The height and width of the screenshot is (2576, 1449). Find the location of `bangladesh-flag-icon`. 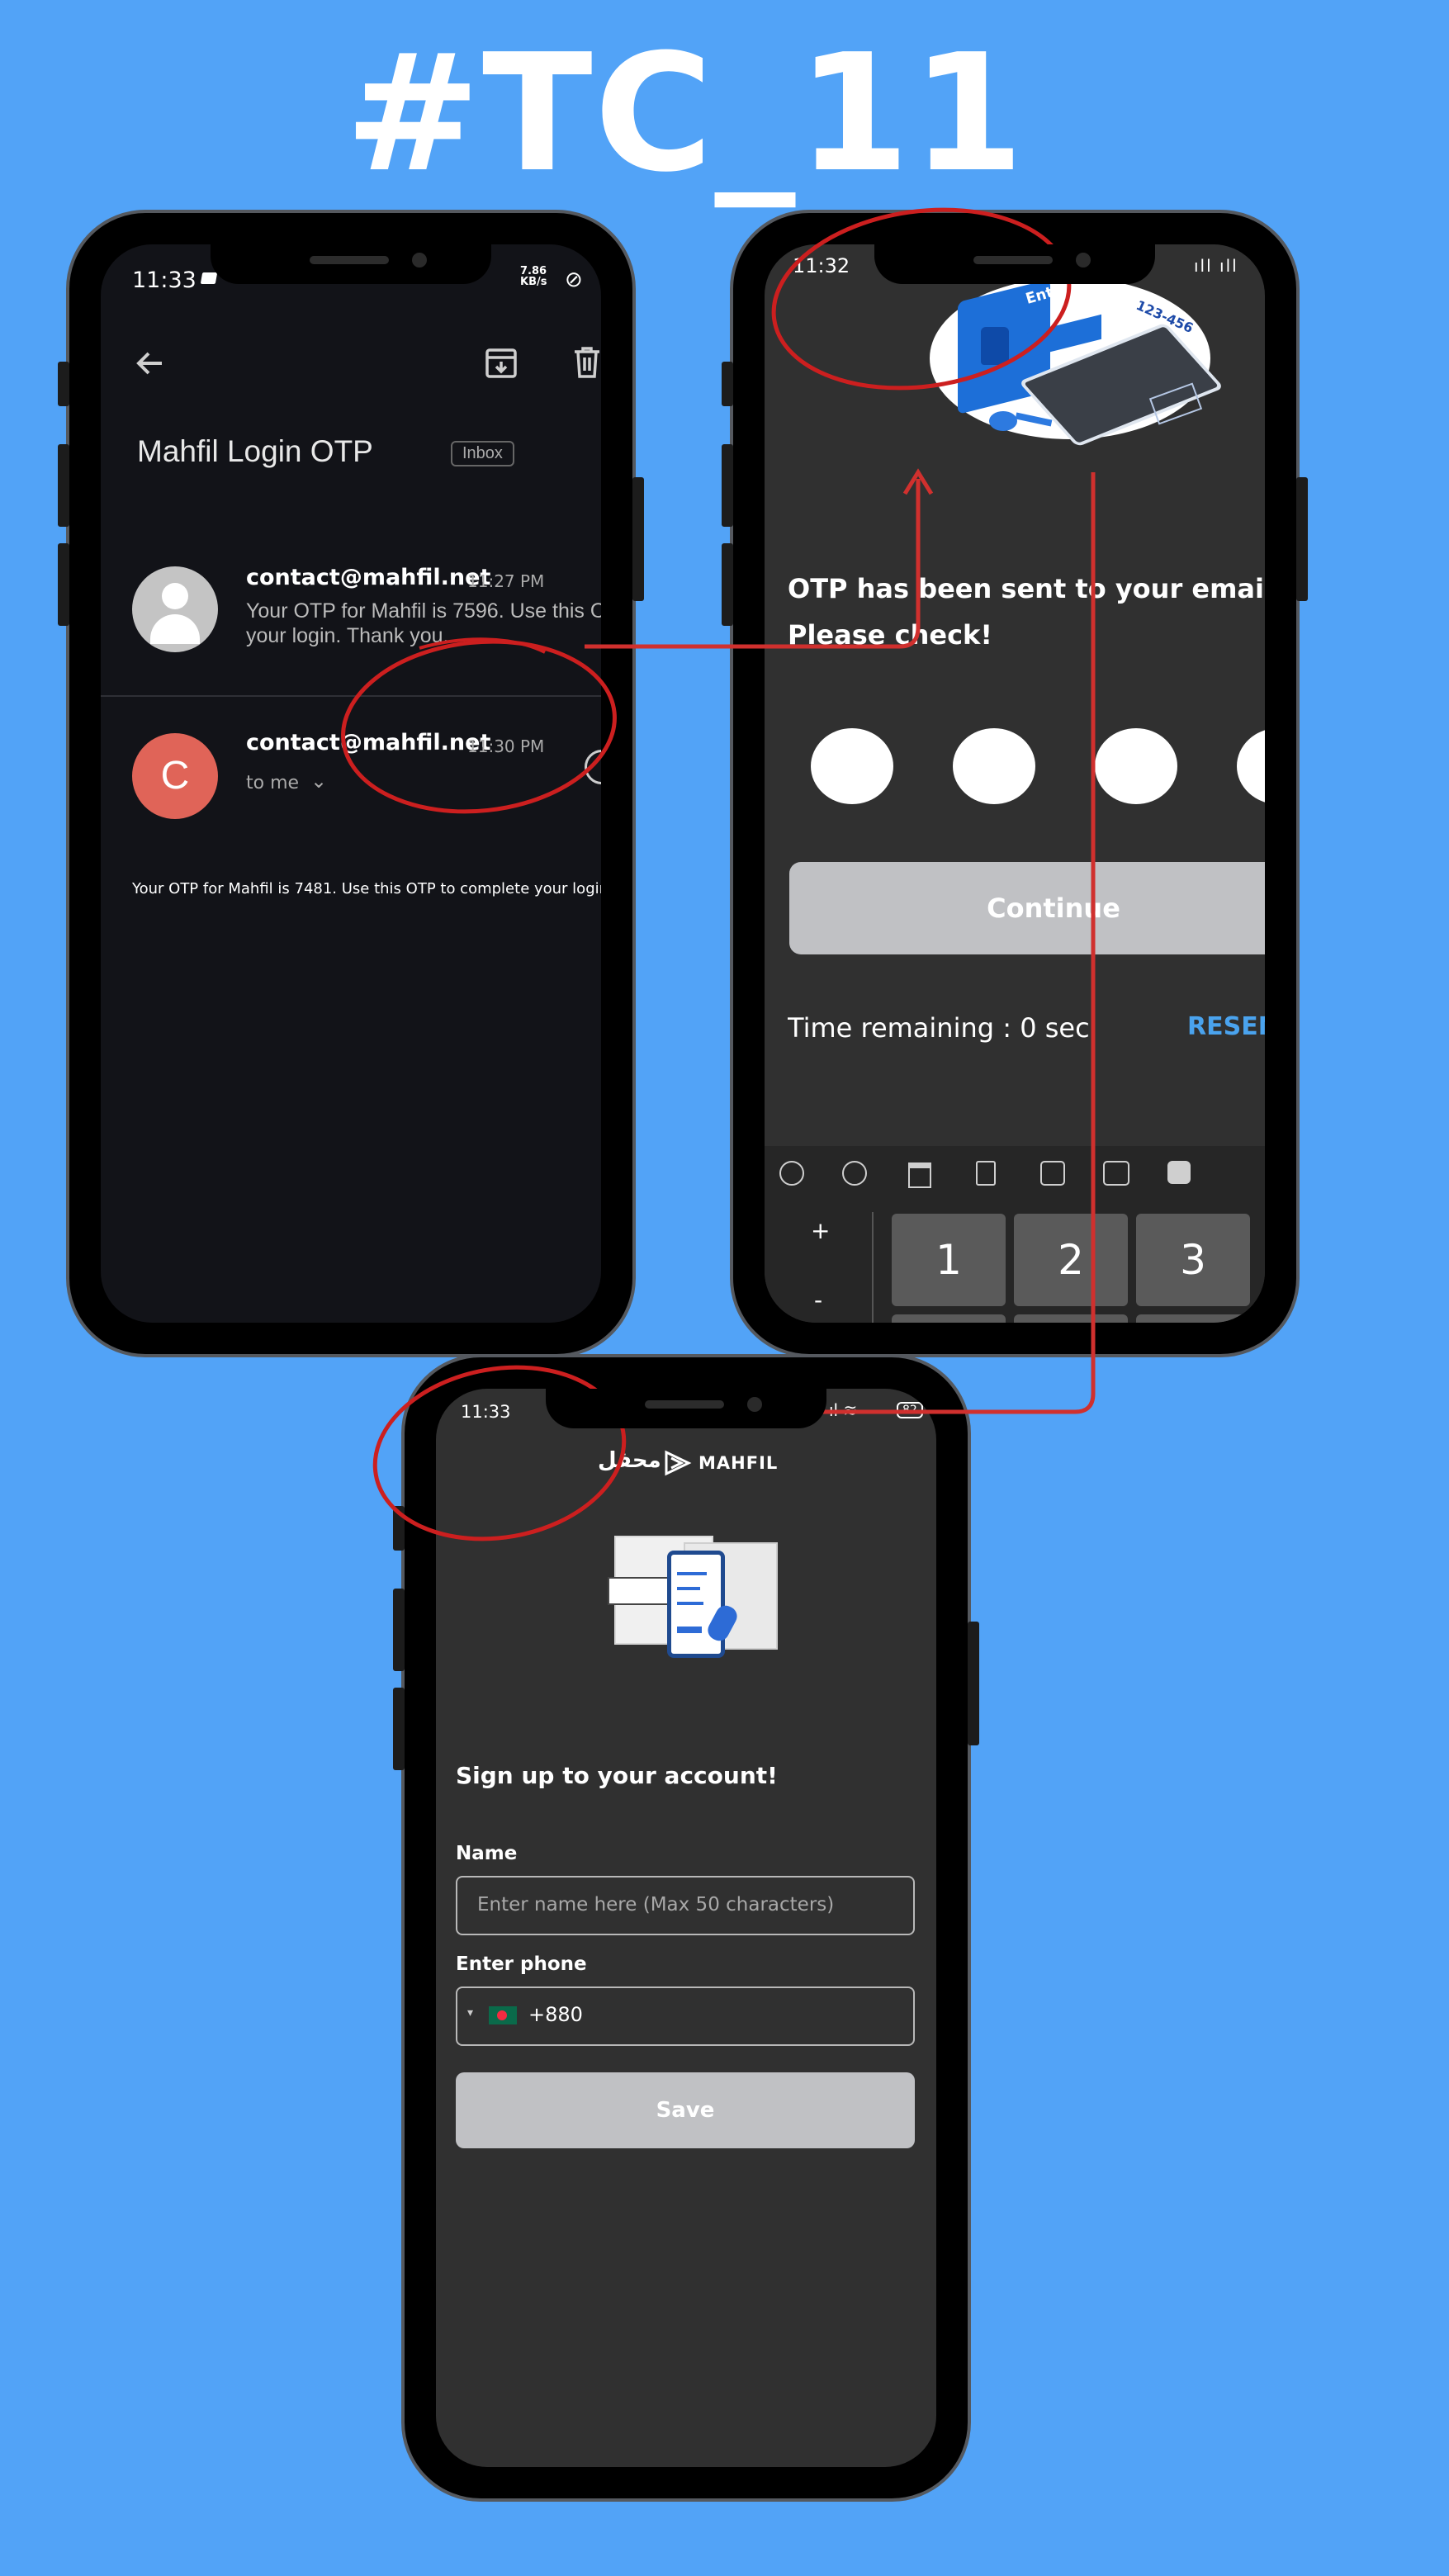

bangladesh-flag-icon is located at coordinates (503, 2015).